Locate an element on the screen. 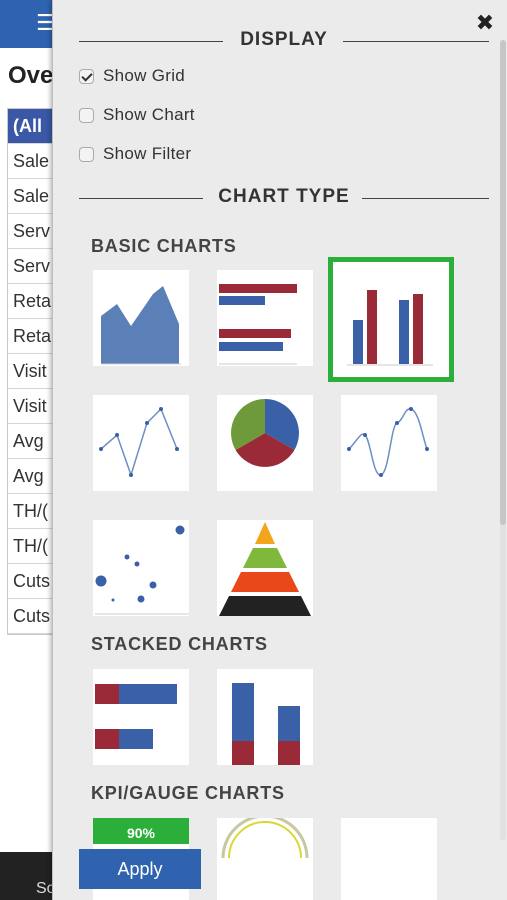  pie-chart-icon is located at coordinates (265, 443).